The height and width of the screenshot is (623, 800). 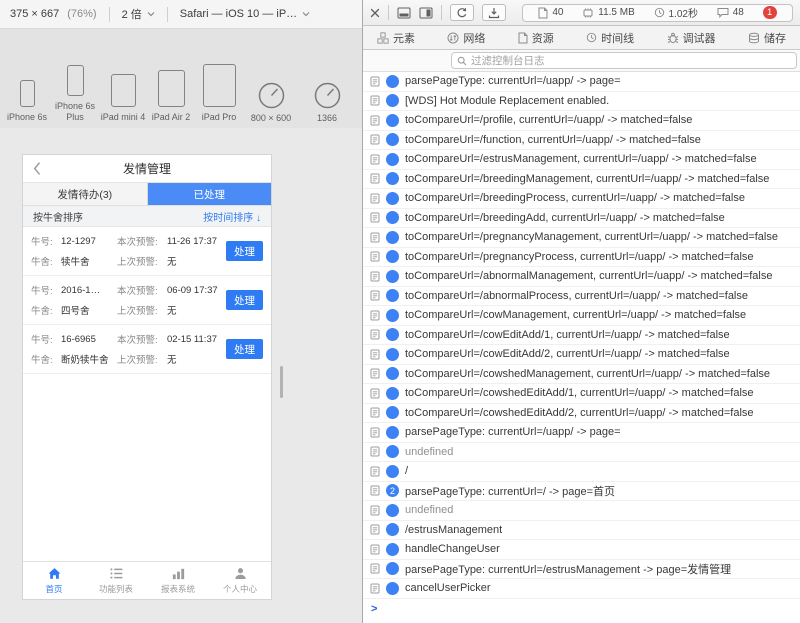 What do you see at coordinates (131, 15) in the screenshot?
I see `scale-value: 2 倍` at bounding box center [131, 15].